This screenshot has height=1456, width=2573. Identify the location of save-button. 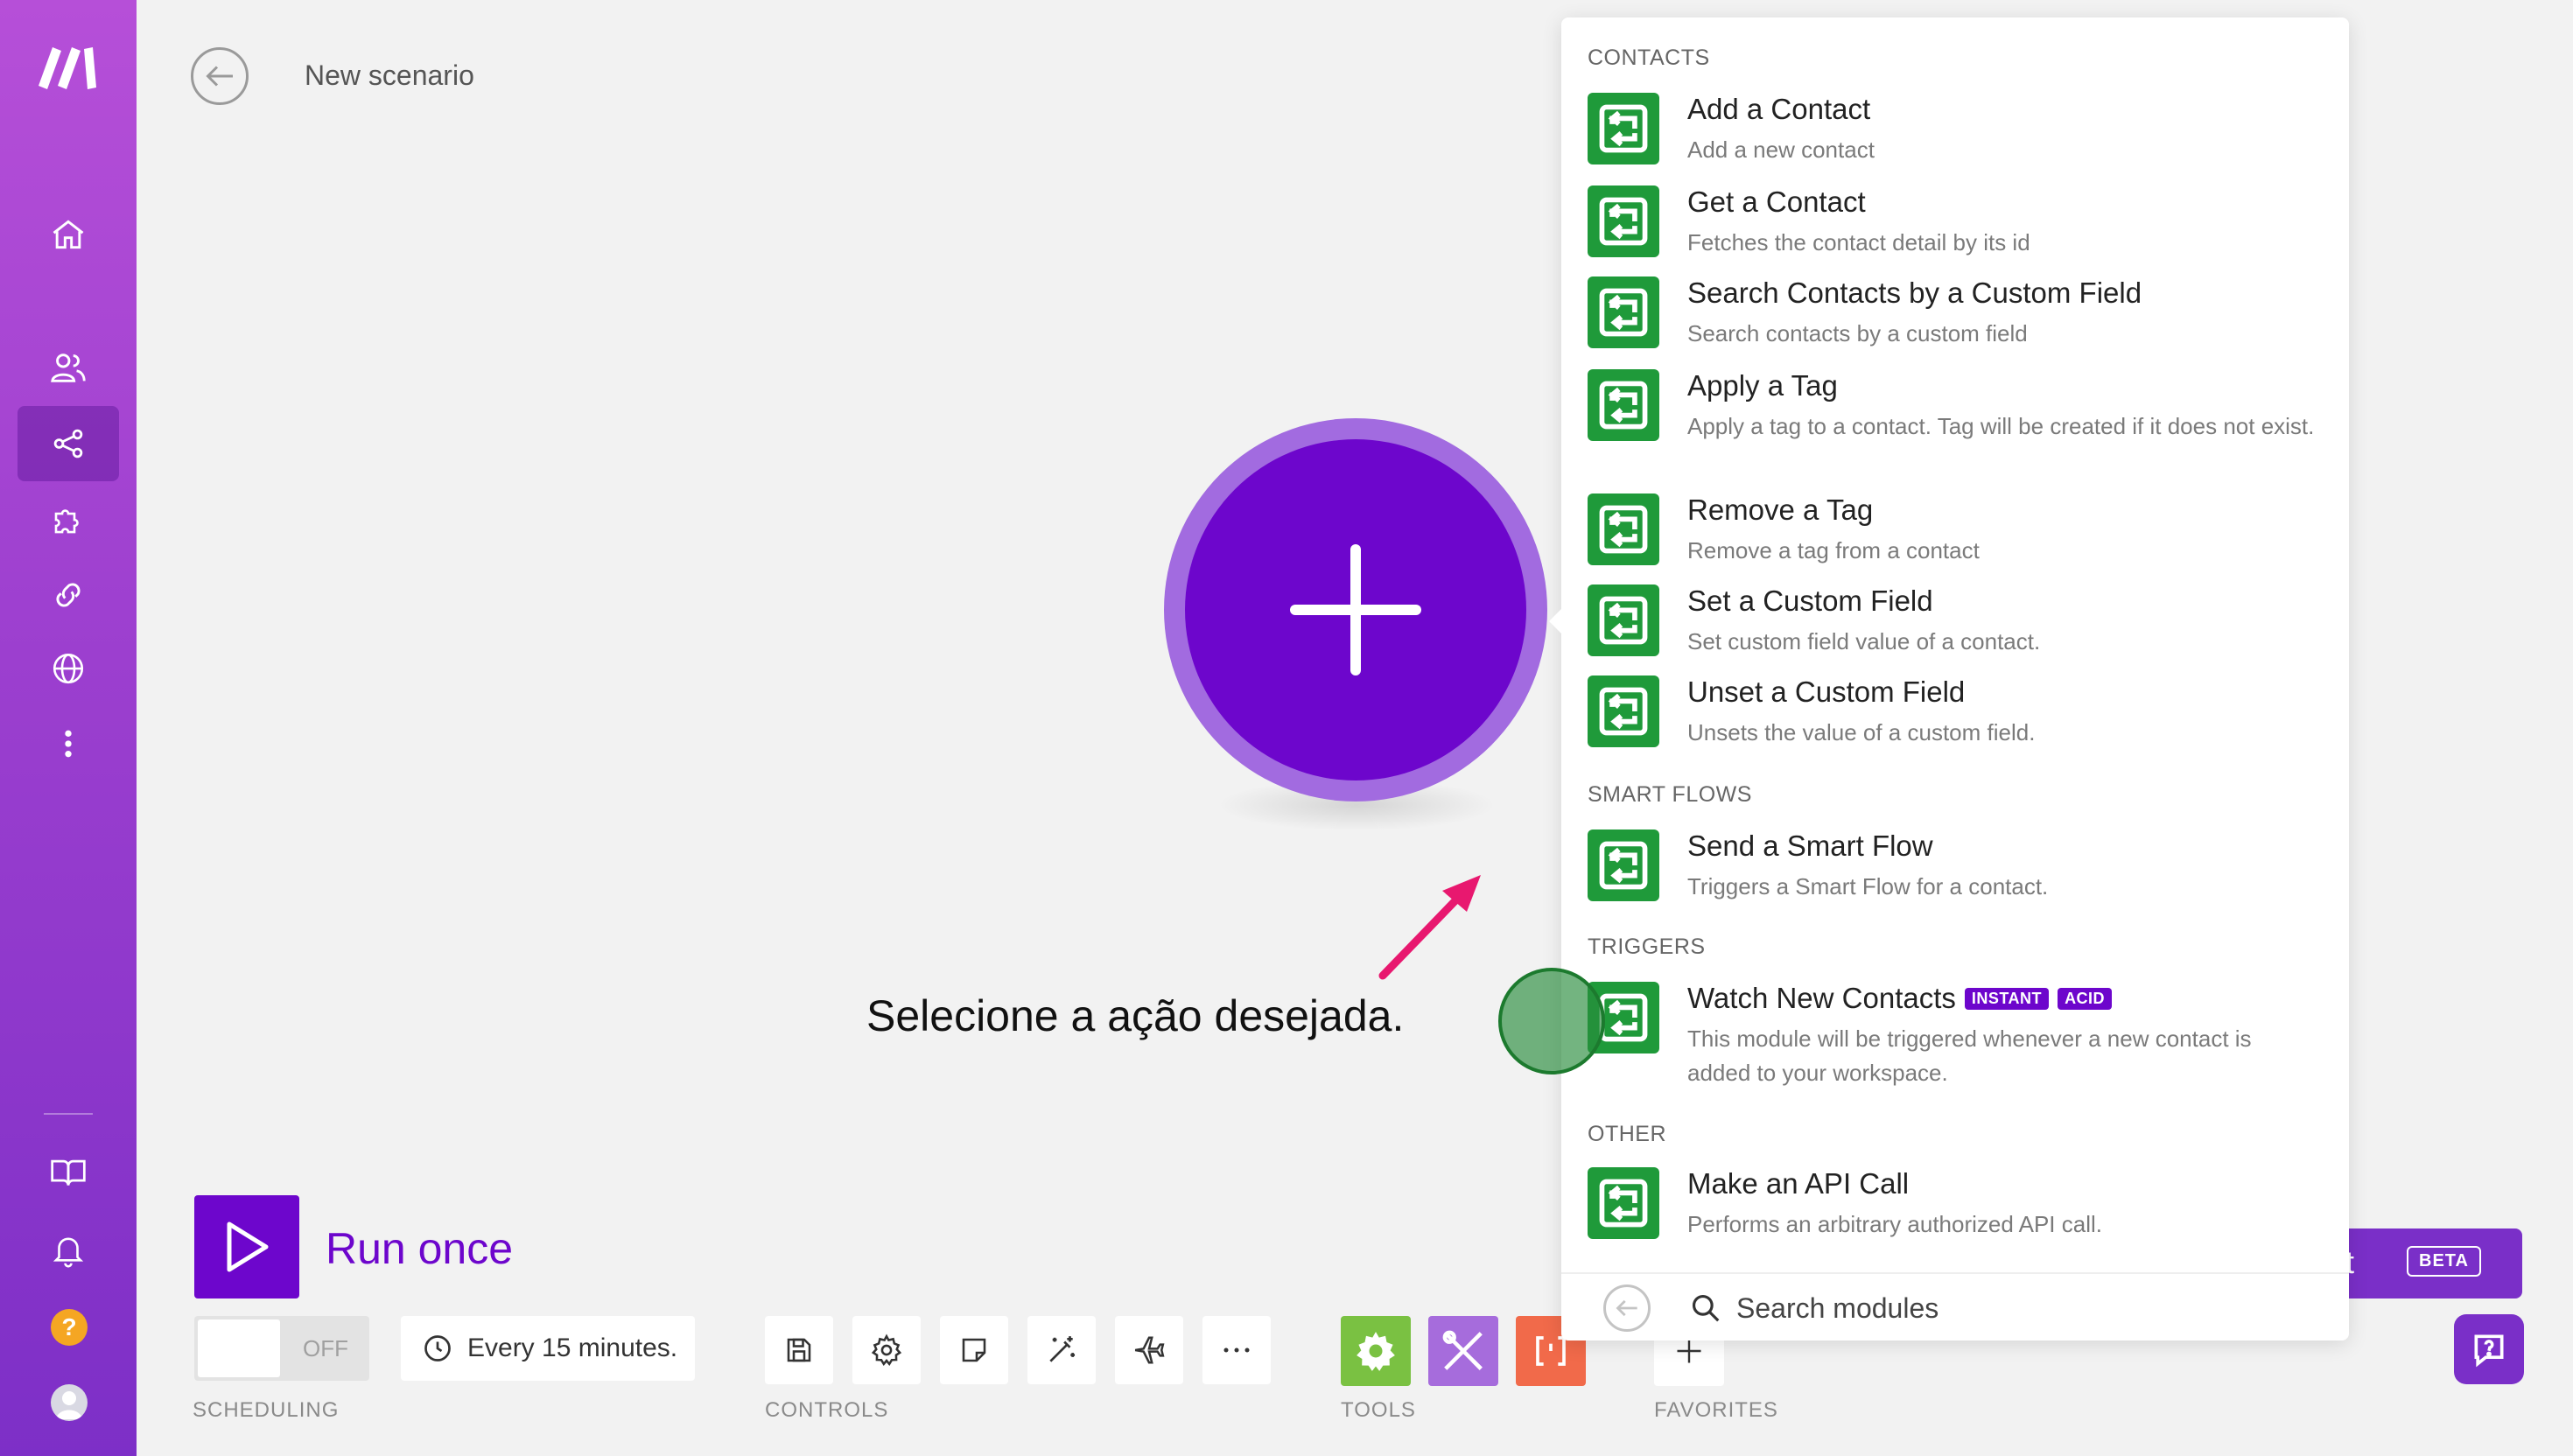
(799, 1350).